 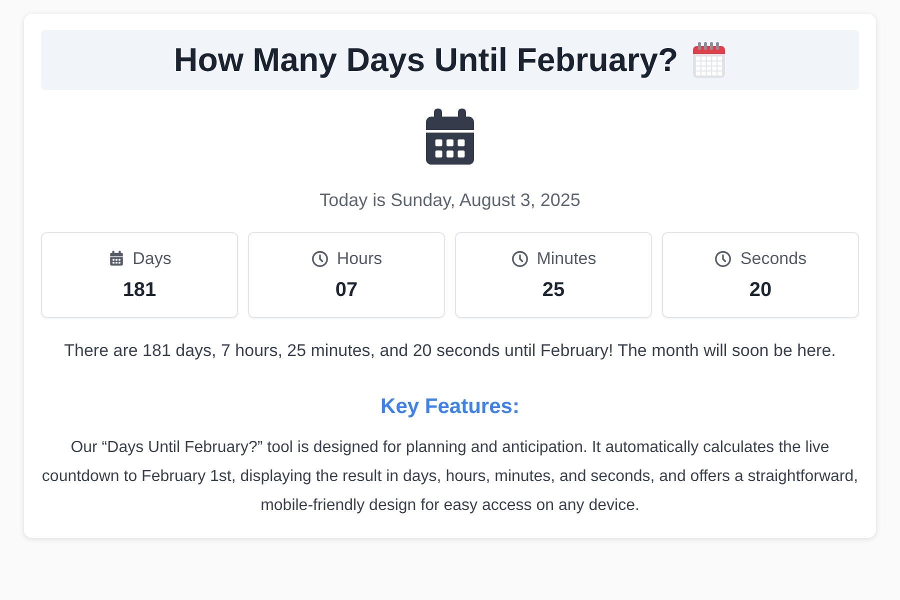 I want to click on unit-label: Days, so click(x=152, y=258).